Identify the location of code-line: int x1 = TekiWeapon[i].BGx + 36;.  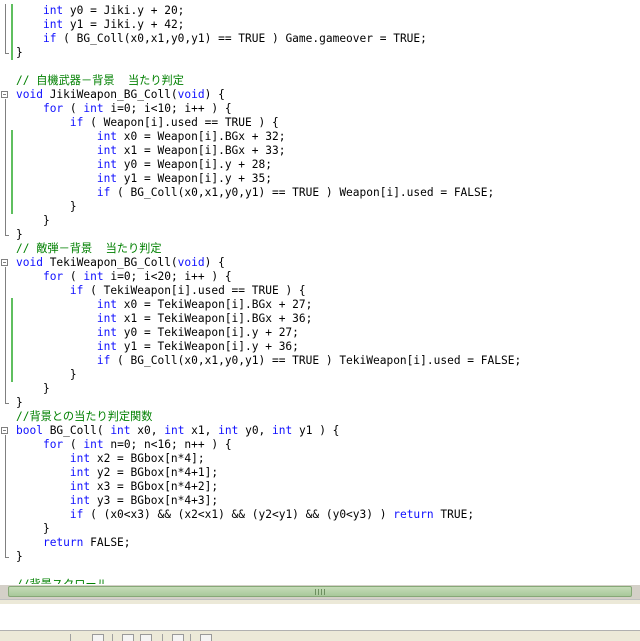
(164, 319).